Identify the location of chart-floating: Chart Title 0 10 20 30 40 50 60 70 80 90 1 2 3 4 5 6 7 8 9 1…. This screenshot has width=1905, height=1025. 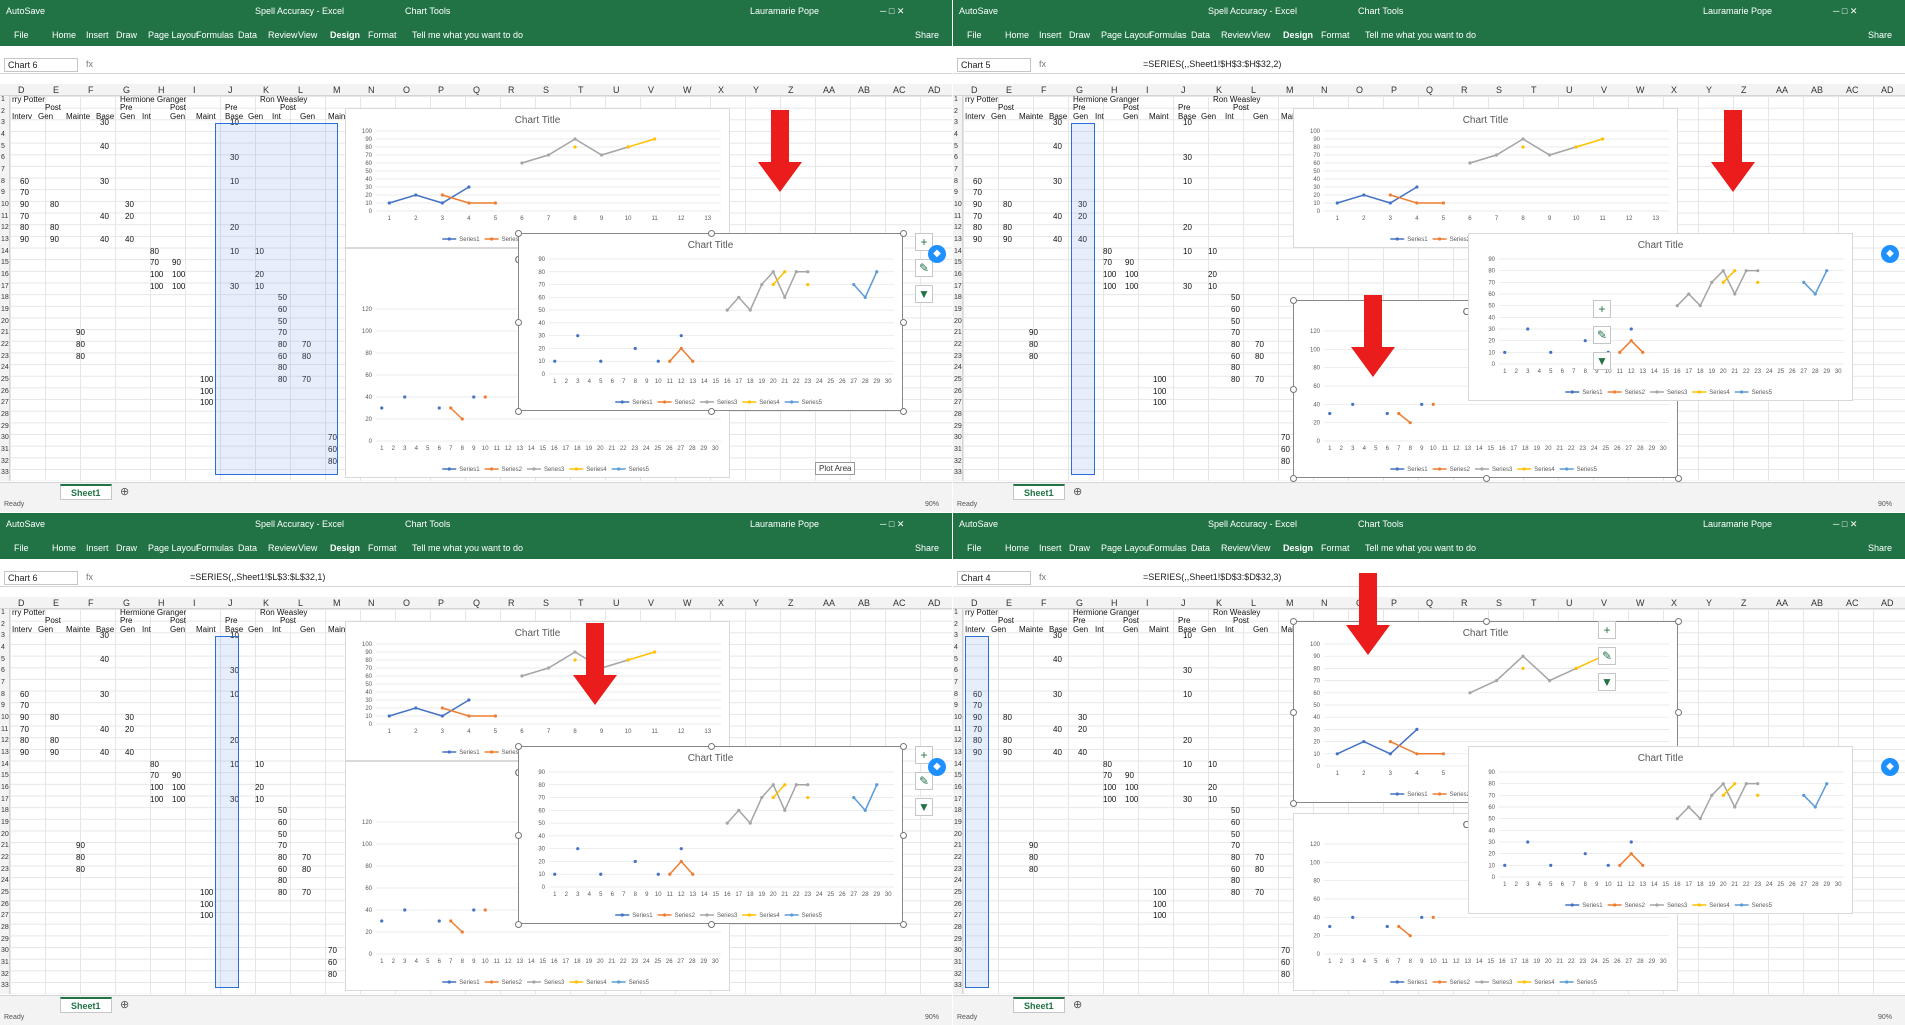
(1660, 317).